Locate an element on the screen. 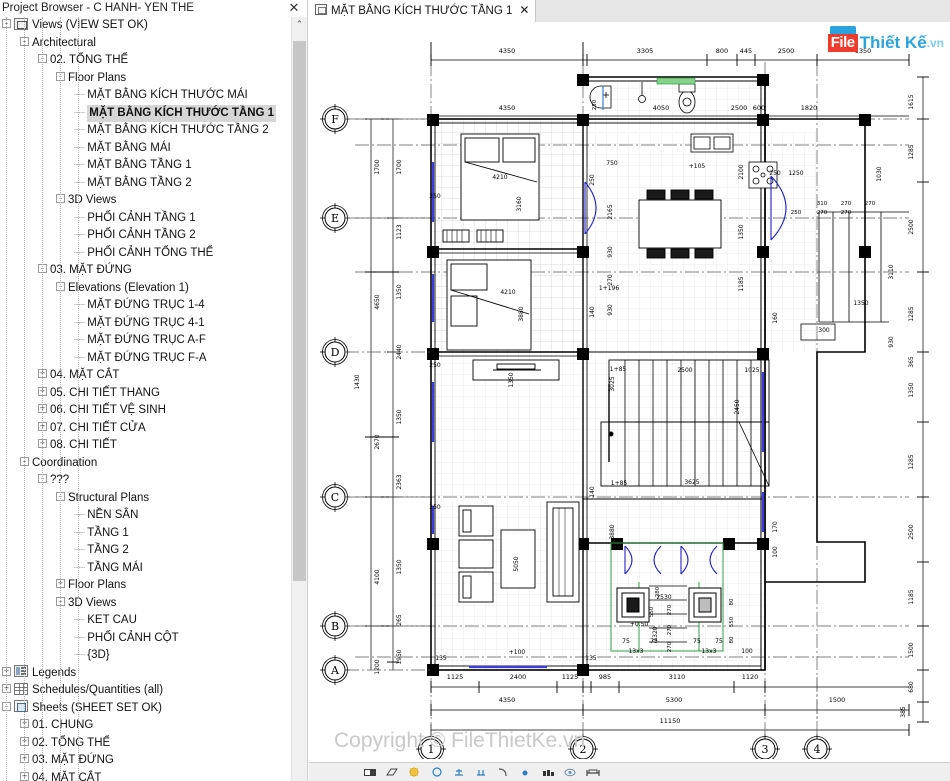  svg-text: 4210 is located at coordinates (499, 177).